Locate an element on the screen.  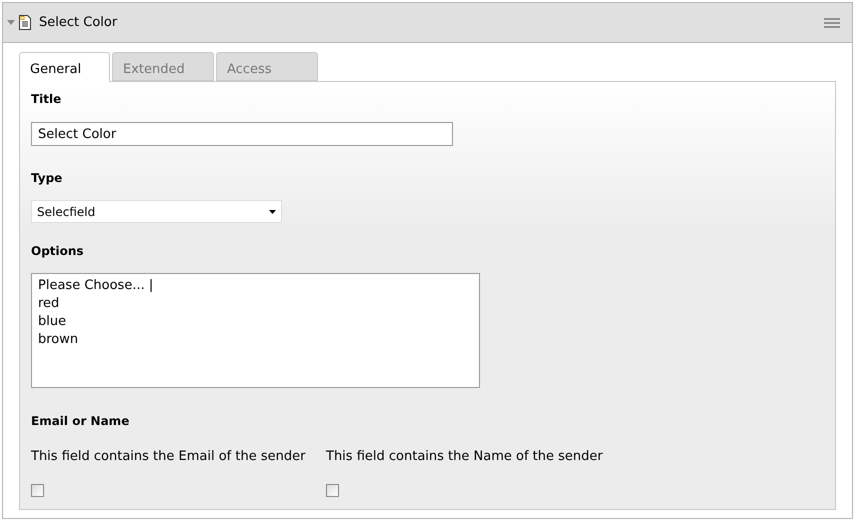
options-textarea: Please Choose... | red blue brown is located at coordinates (255, 330).